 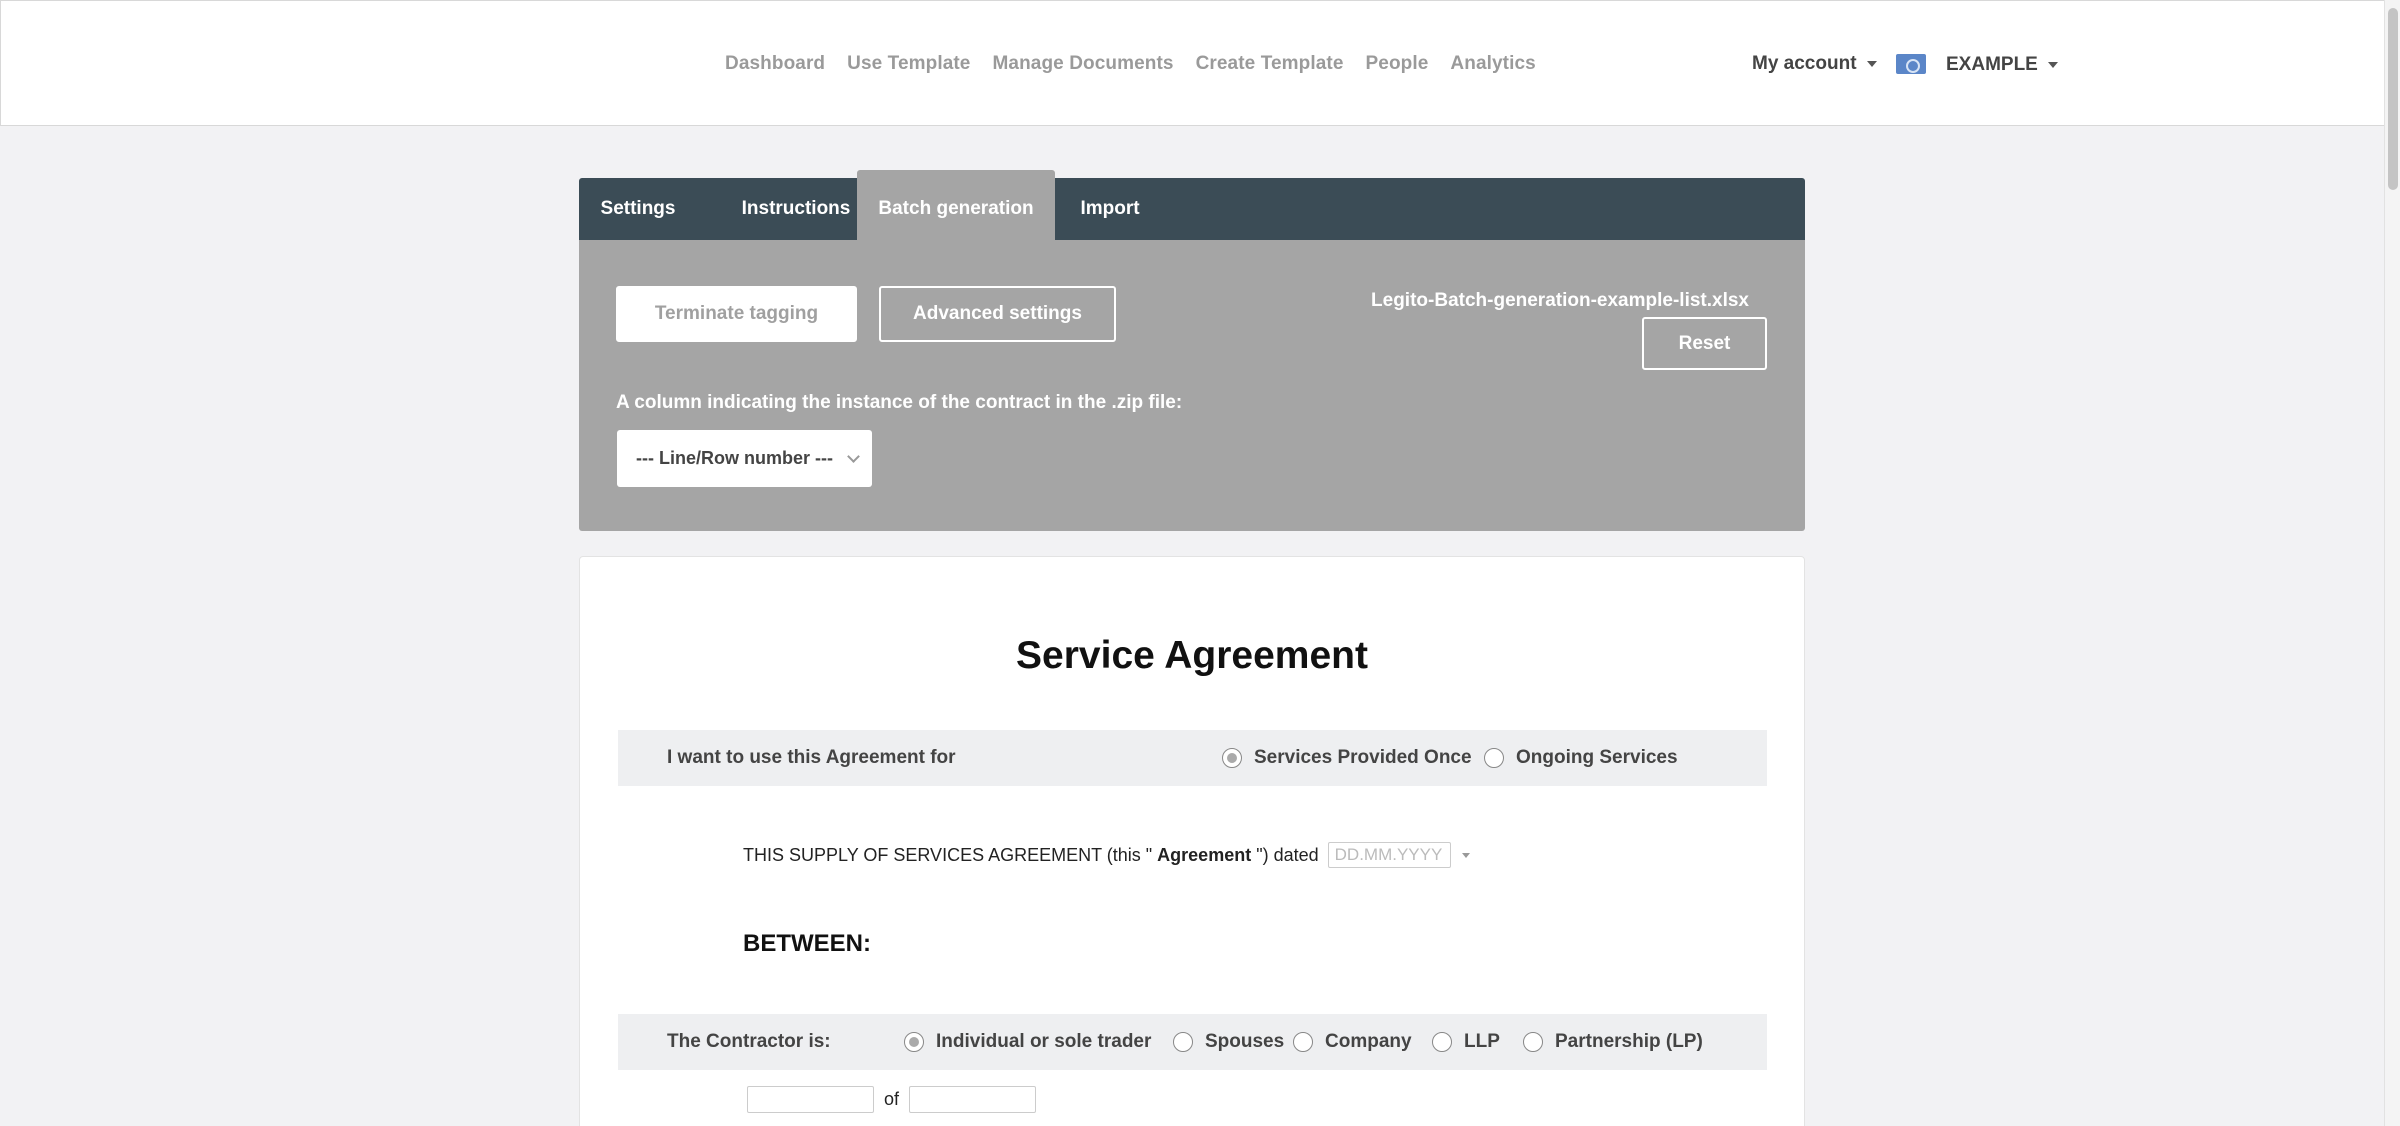 I want to click on agreement-date-input, so click(x=1389, y=855).